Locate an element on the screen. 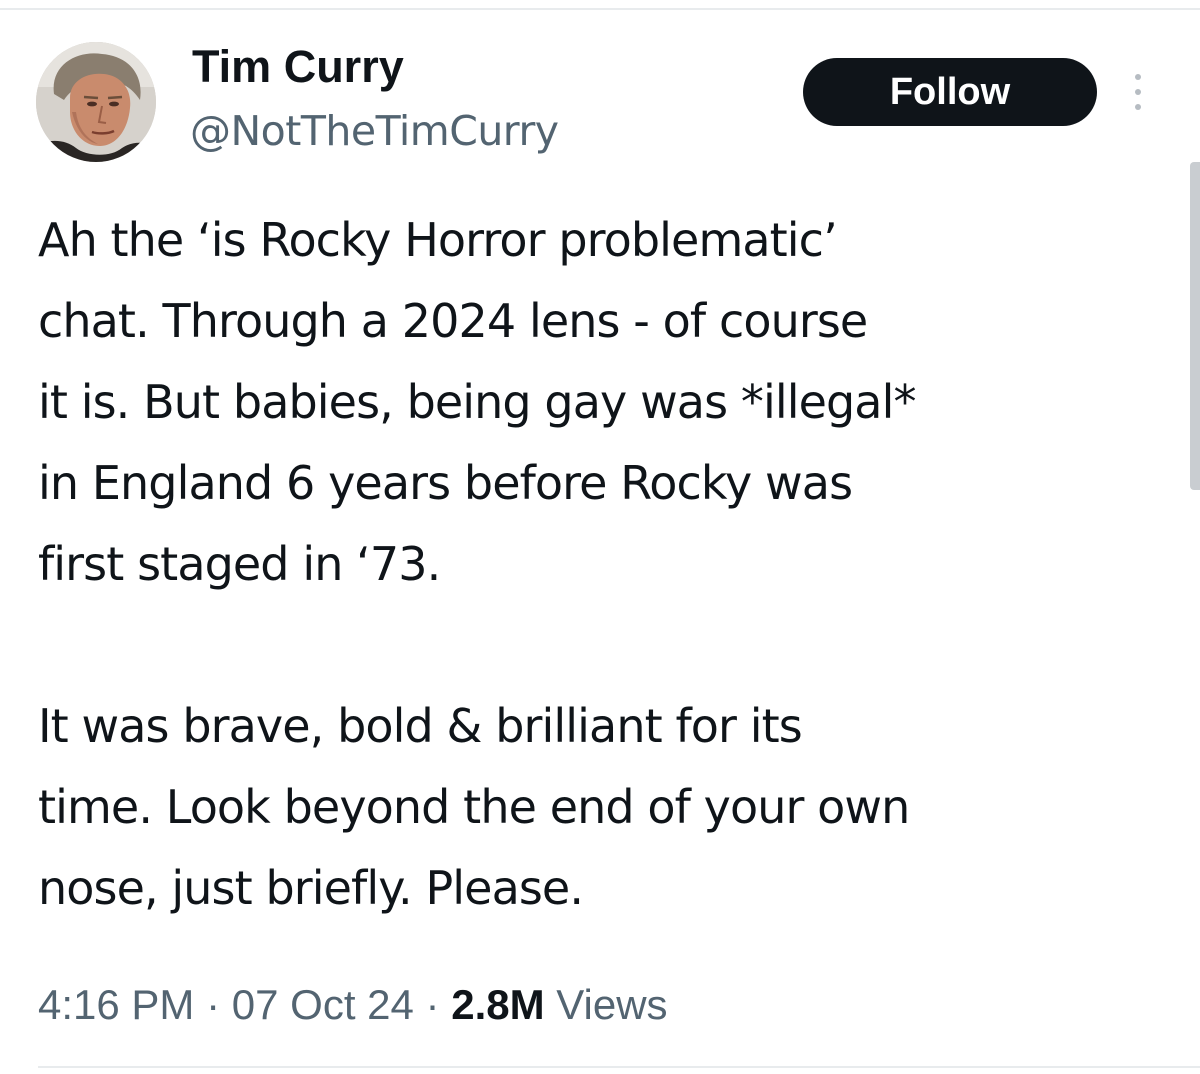 The image size is (1200, 1074). tweet-date: 07 Oct 24 is located at coordinates (323, 1004).